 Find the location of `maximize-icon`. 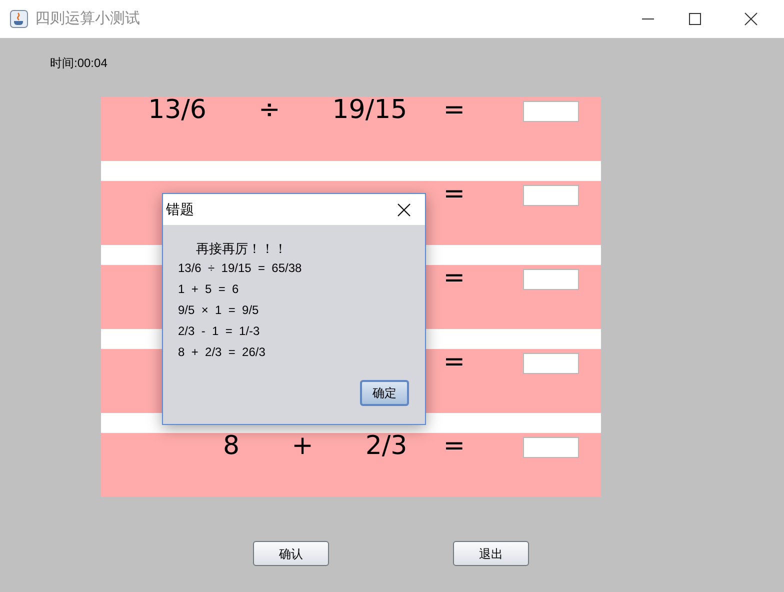

maximize-icon is located at coordinates (694, 19).